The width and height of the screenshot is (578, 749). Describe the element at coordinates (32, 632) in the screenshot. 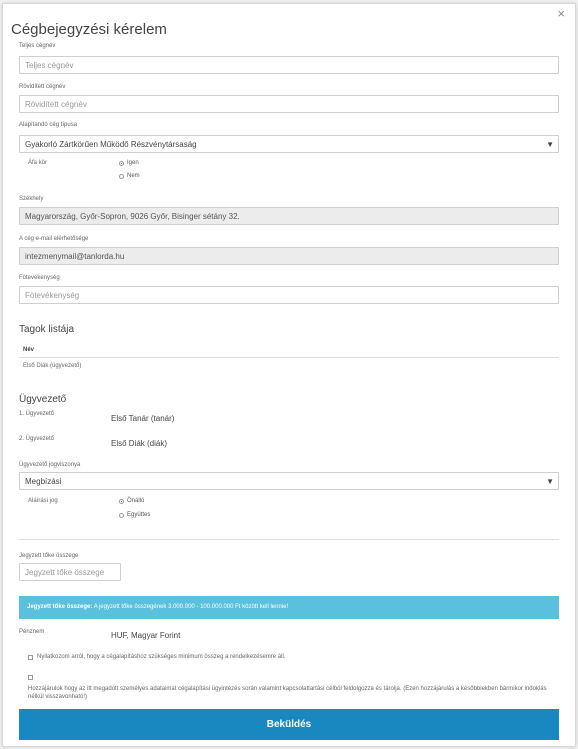

I see `currency-label: Pénznem` at that location.